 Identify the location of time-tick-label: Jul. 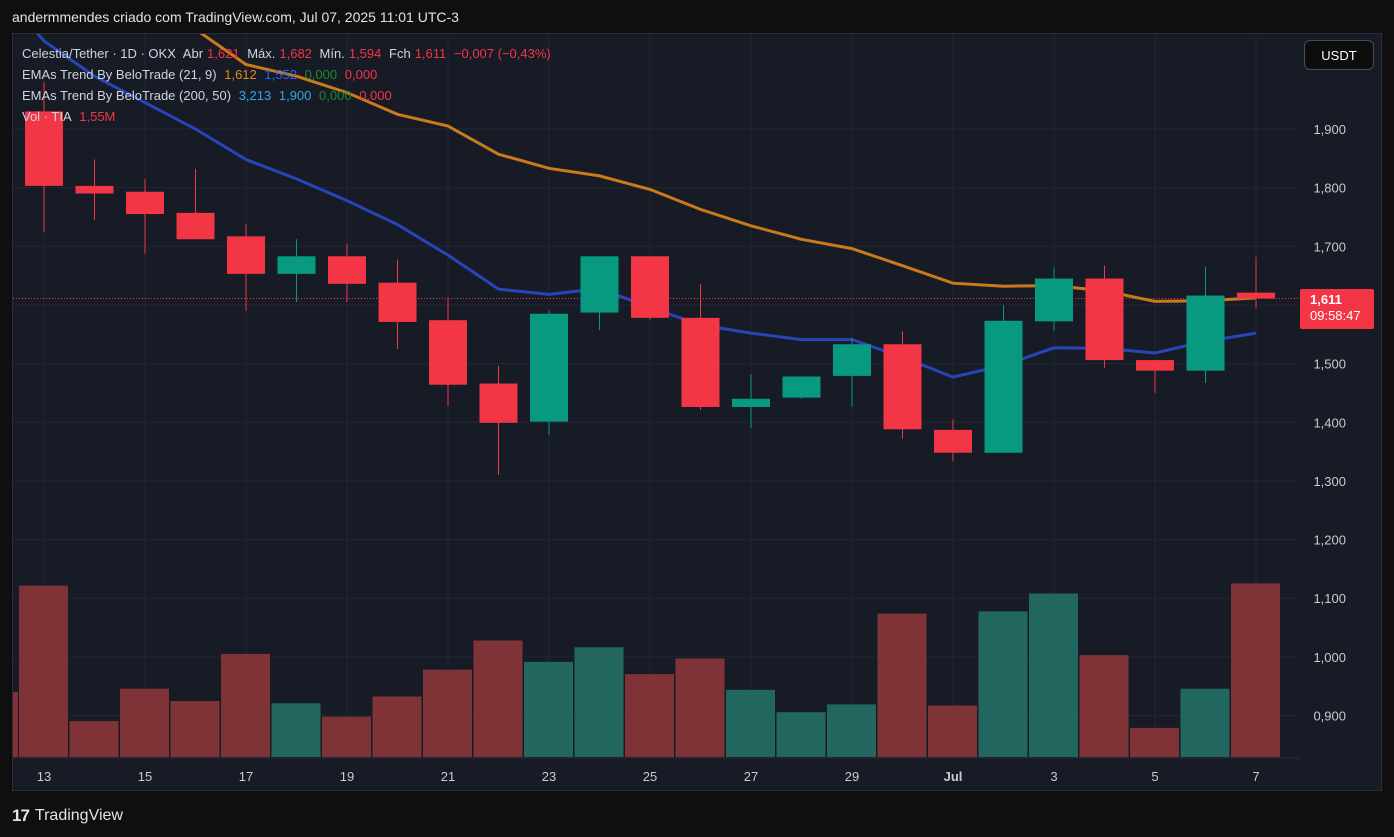
(953, 776).